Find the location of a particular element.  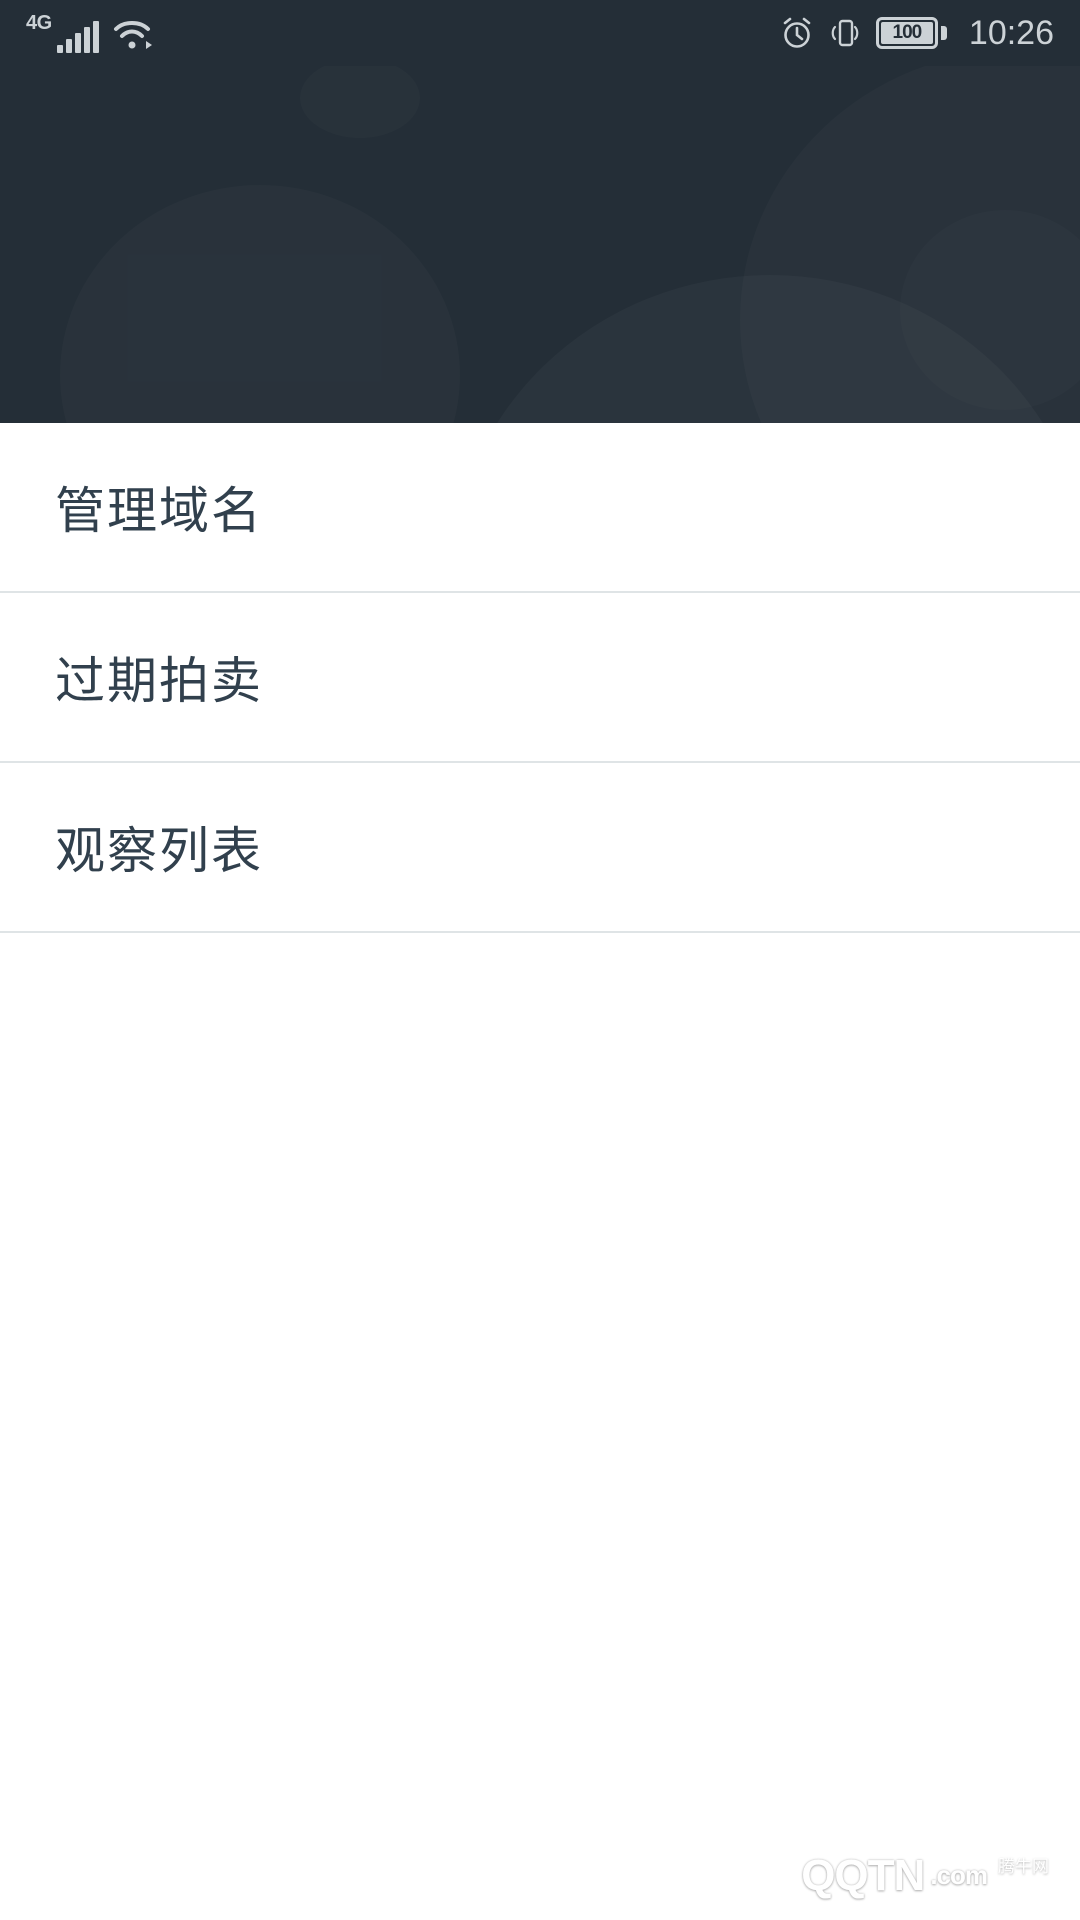

status-bar-left: 4G is located at coordinates (91, 33).